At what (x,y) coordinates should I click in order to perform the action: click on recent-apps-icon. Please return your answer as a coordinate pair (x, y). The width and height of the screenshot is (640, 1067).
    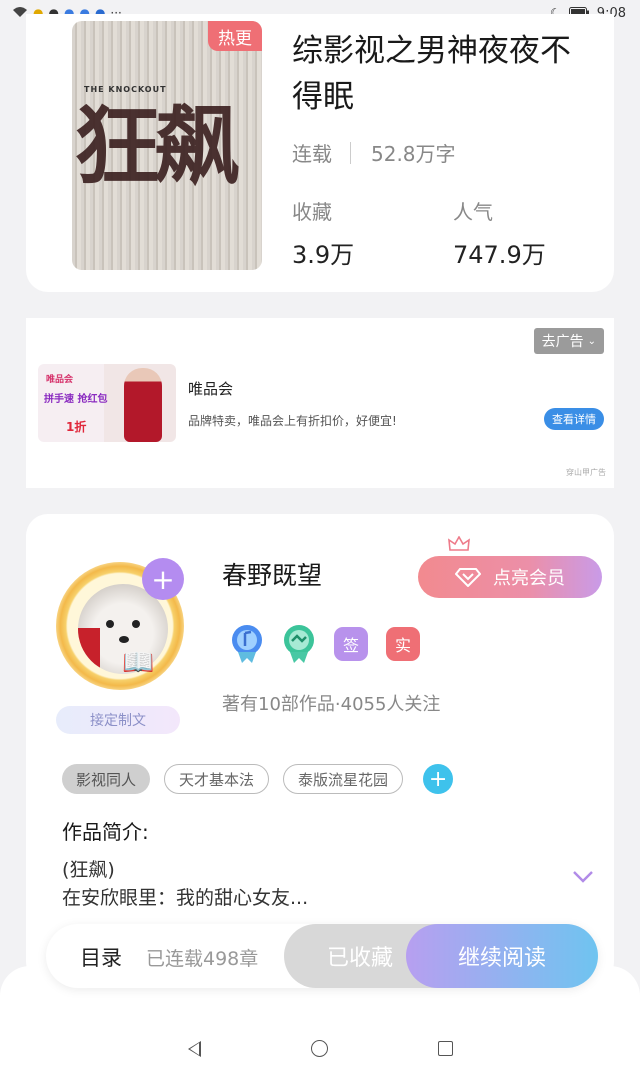
    Looking at the image, I should click on (445, 1048).